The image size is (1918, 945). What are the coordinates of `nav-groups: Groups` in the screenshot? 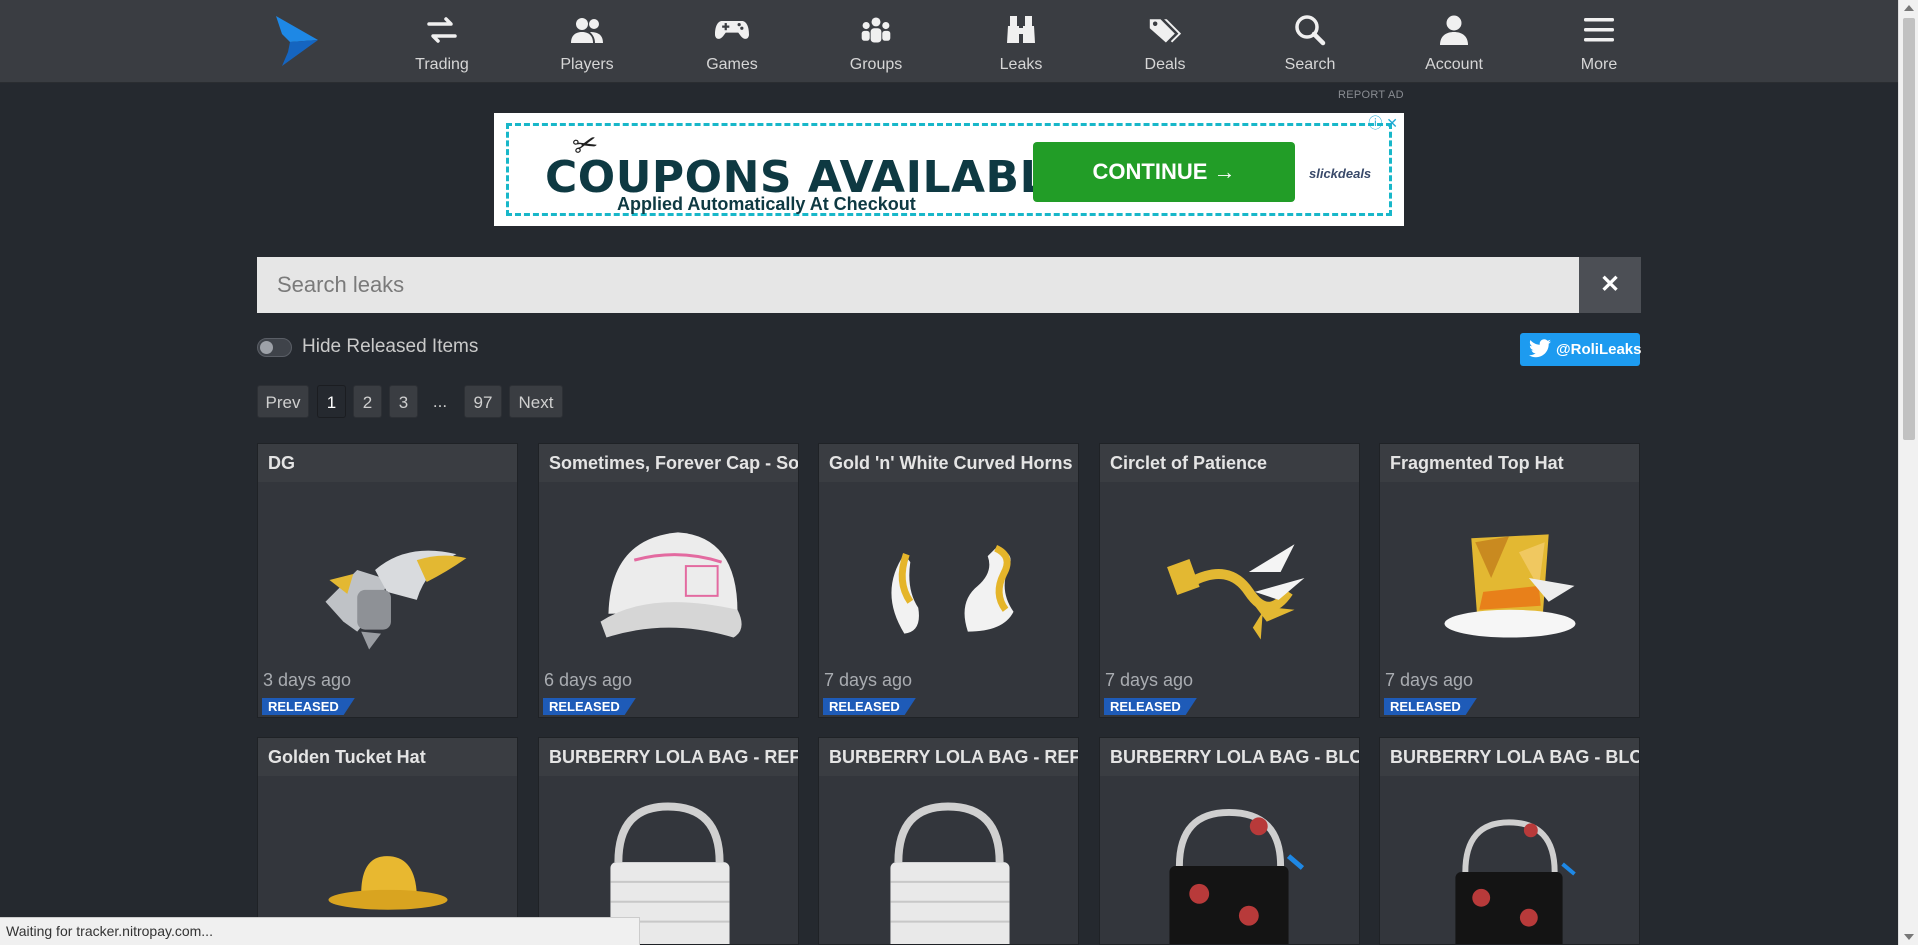 It's located at (876, 43).